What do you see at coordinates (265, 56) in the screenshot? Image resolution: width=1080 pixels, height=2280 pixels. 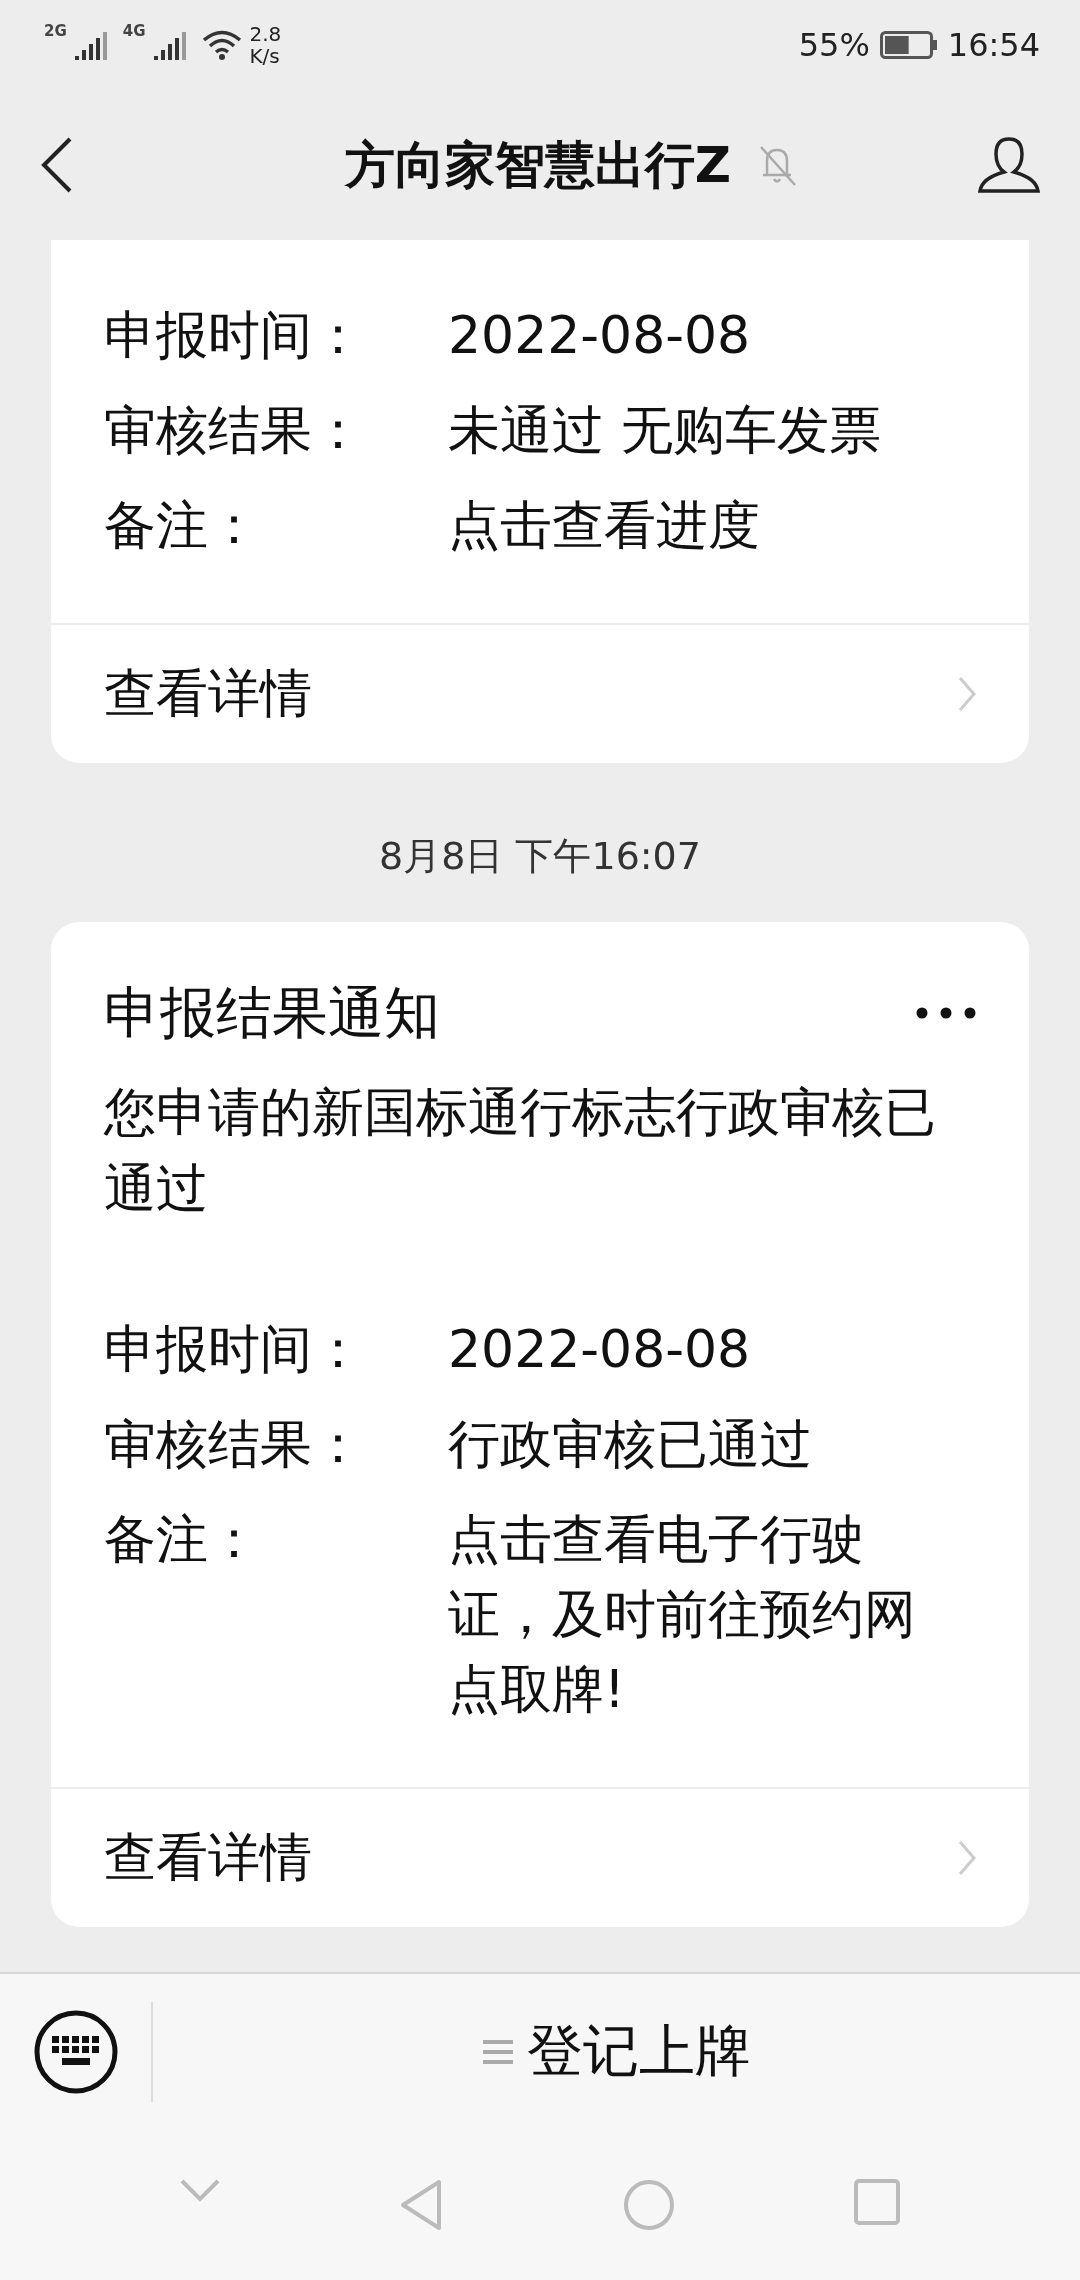 I see `speed-unit: K/s` at bounding box center [265, 56].